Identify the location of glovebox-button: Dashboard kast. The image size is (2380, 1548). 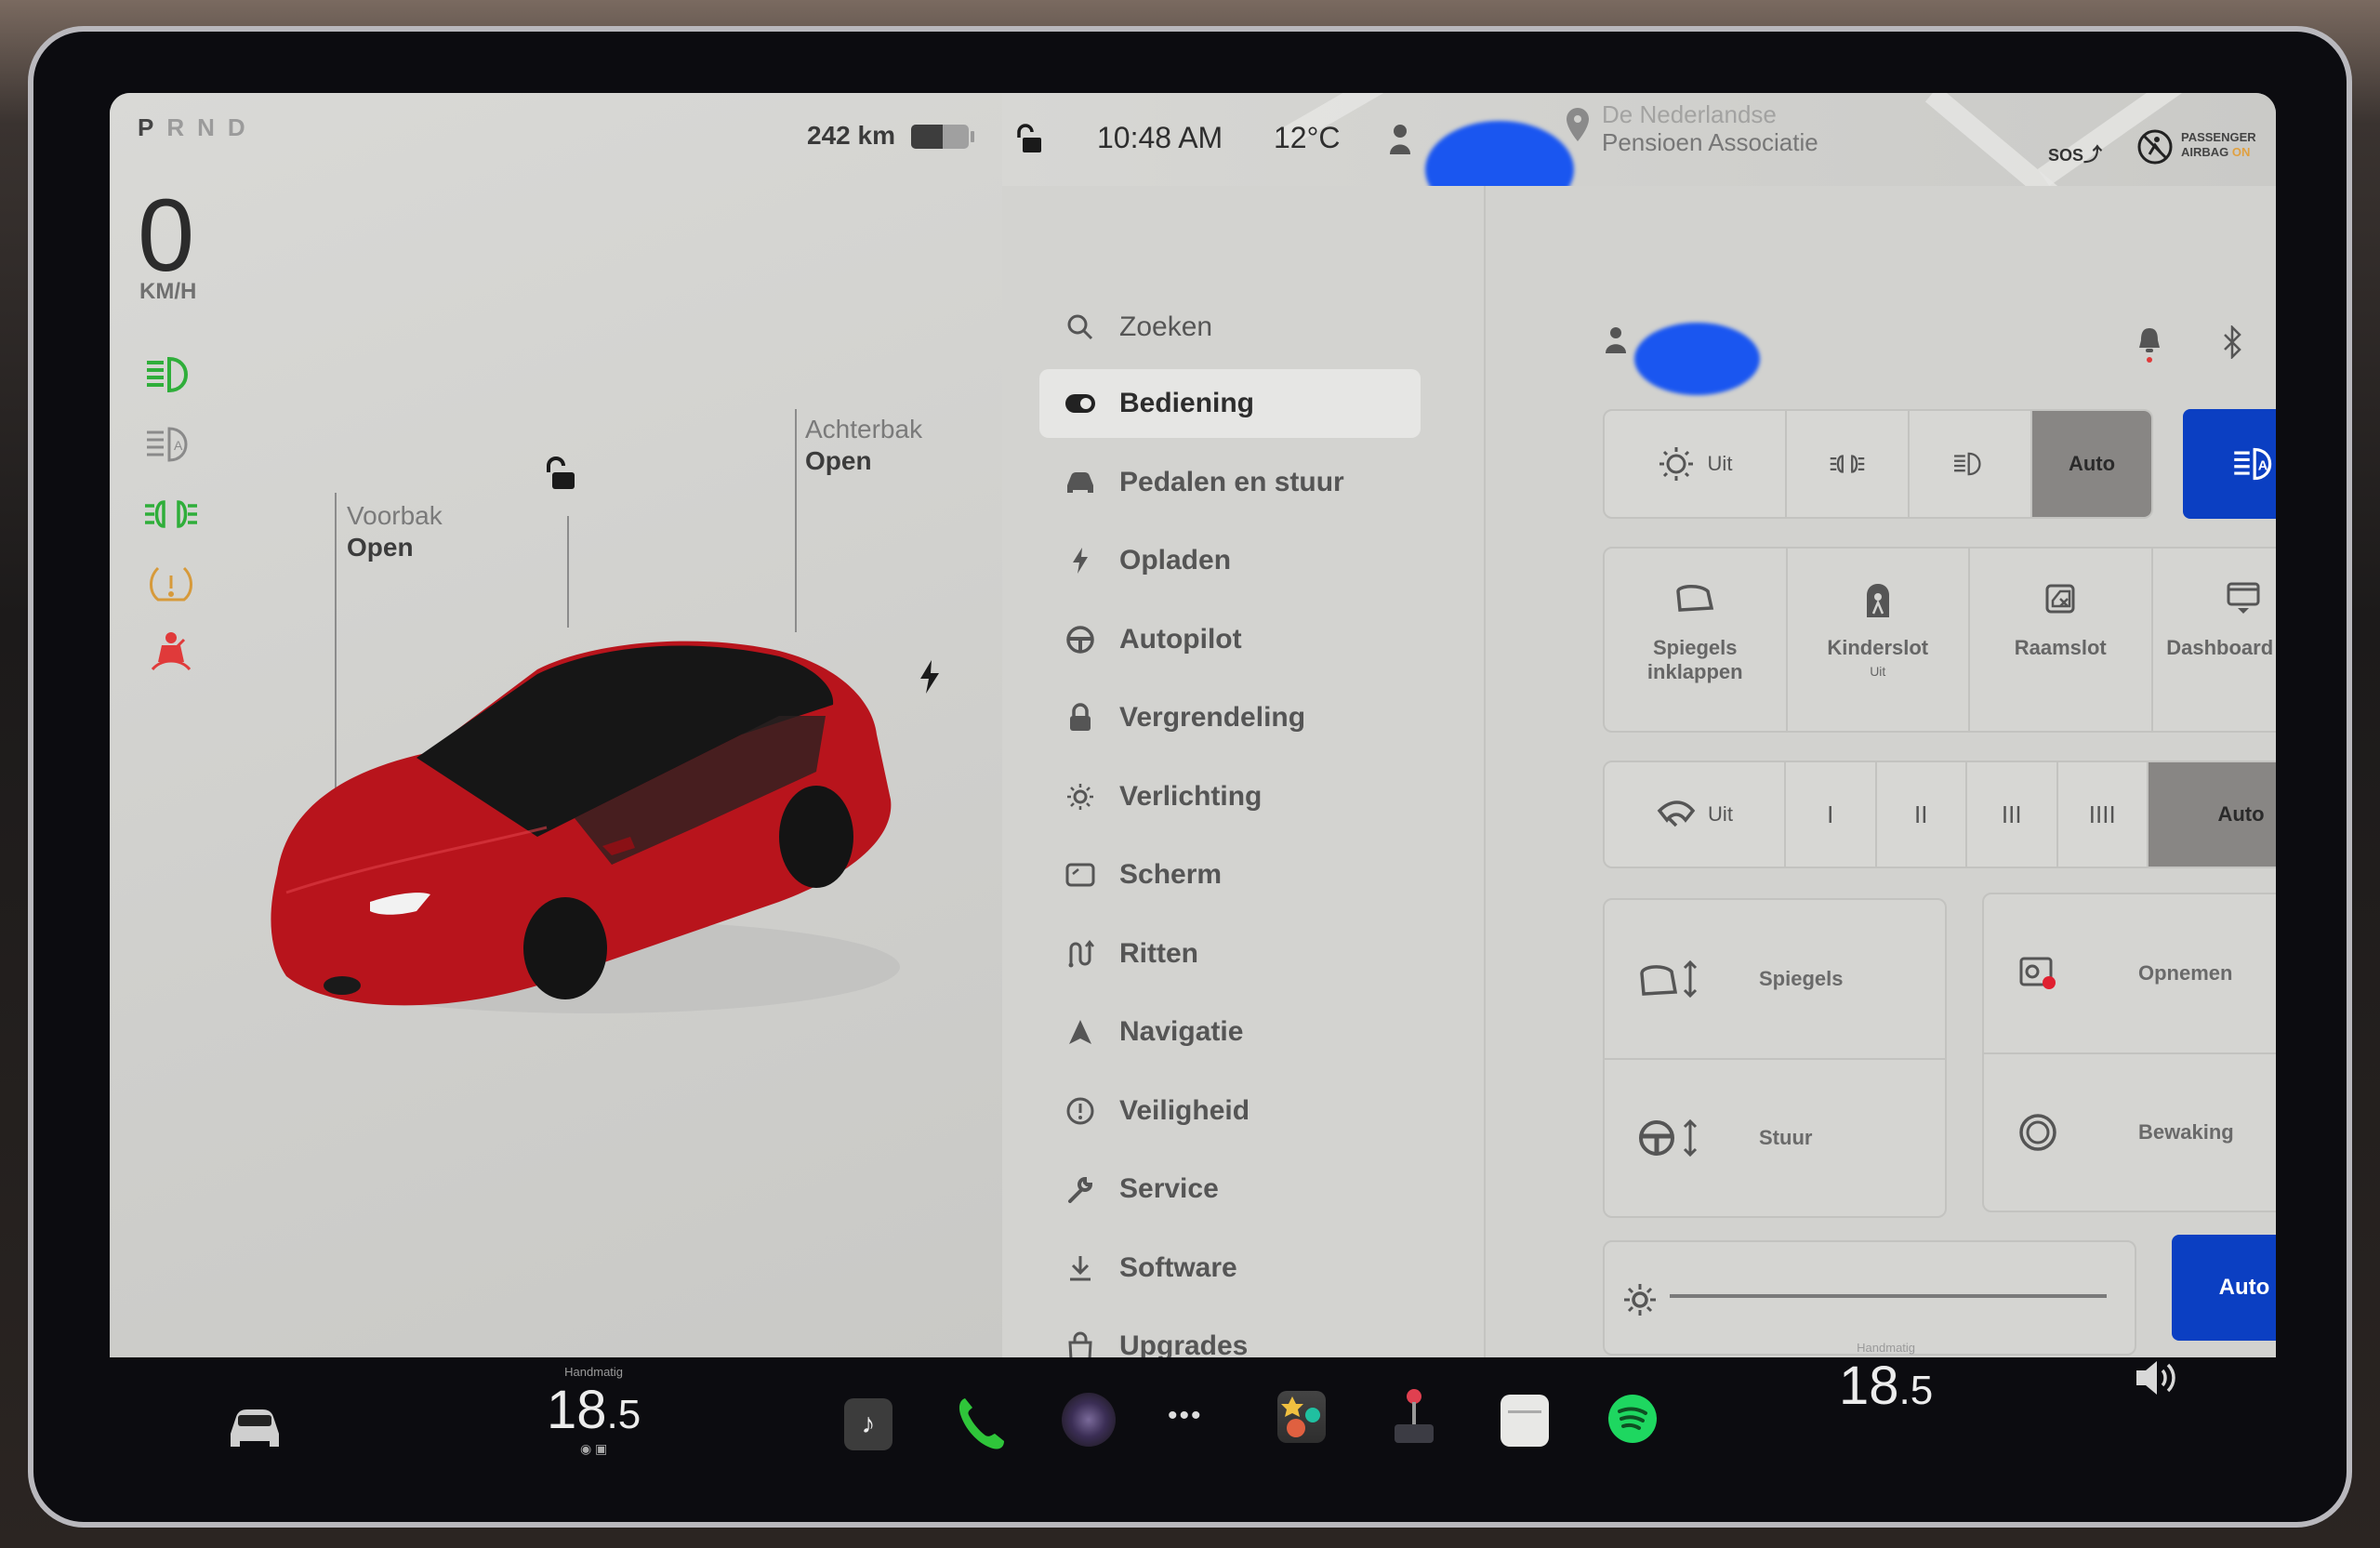
(2214, 640).